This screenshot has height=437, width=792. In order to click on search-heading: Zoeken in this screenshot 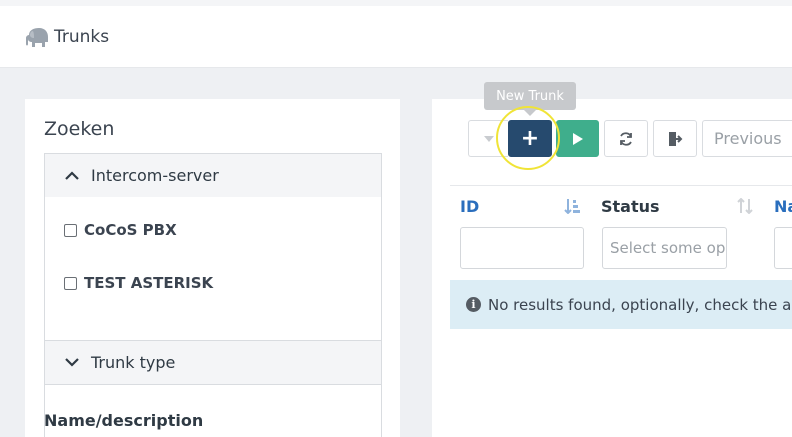, I will do `click(79, 129)`.